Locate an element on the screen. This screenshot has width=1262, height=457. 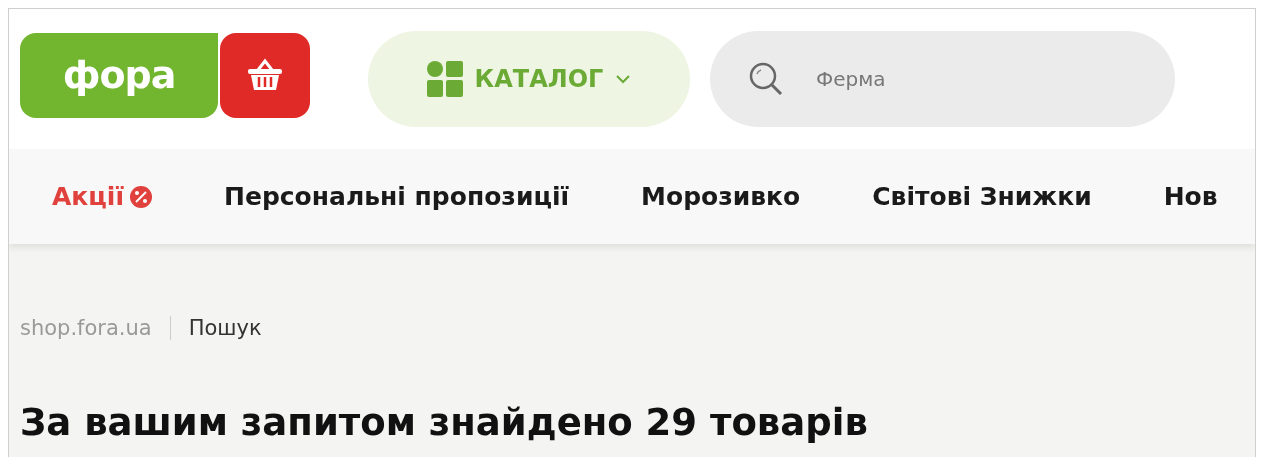
nav-link: Світові Знижки is located at coordinates (982, 196).